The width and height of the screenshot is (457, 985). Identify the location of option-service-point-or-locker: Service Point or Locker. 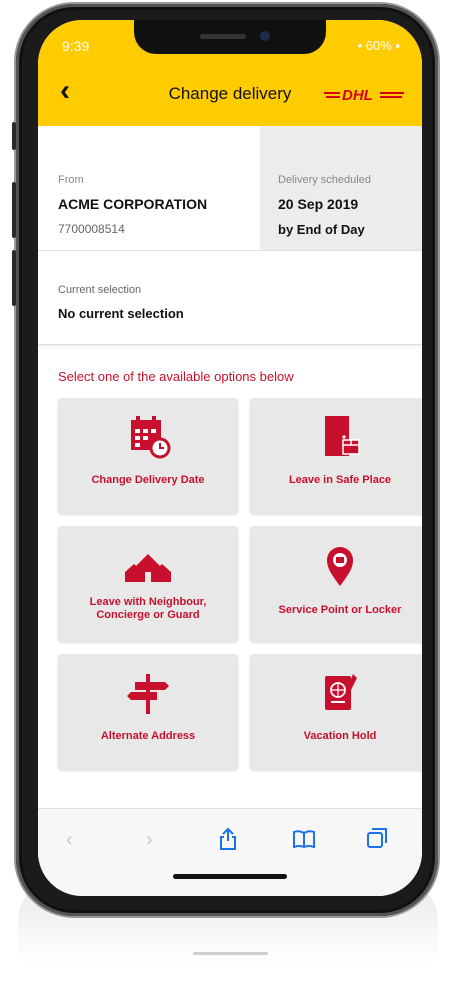
(336, 584).